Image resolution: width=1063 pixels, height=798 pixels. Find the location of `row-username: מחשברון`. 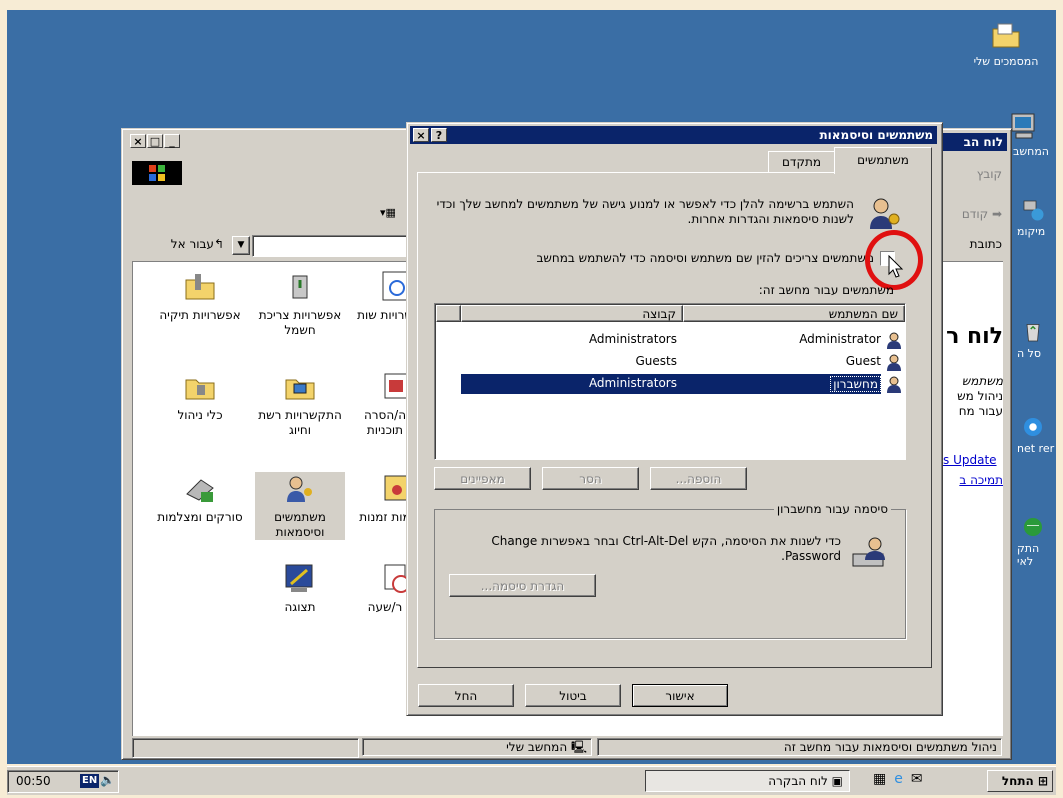

row-username: מחשברון is located at coordinates (855, 384).